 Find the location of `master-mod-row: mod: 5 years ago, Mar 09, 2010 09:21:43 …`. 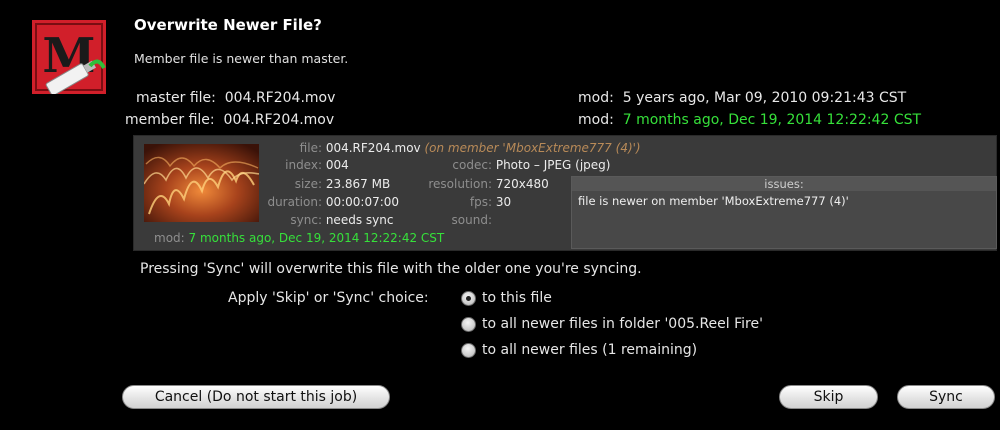

master-mod-row: mod: 5 years ago, Mar 09, 2010 09:21:43 … is located at coordinates (742, 98).